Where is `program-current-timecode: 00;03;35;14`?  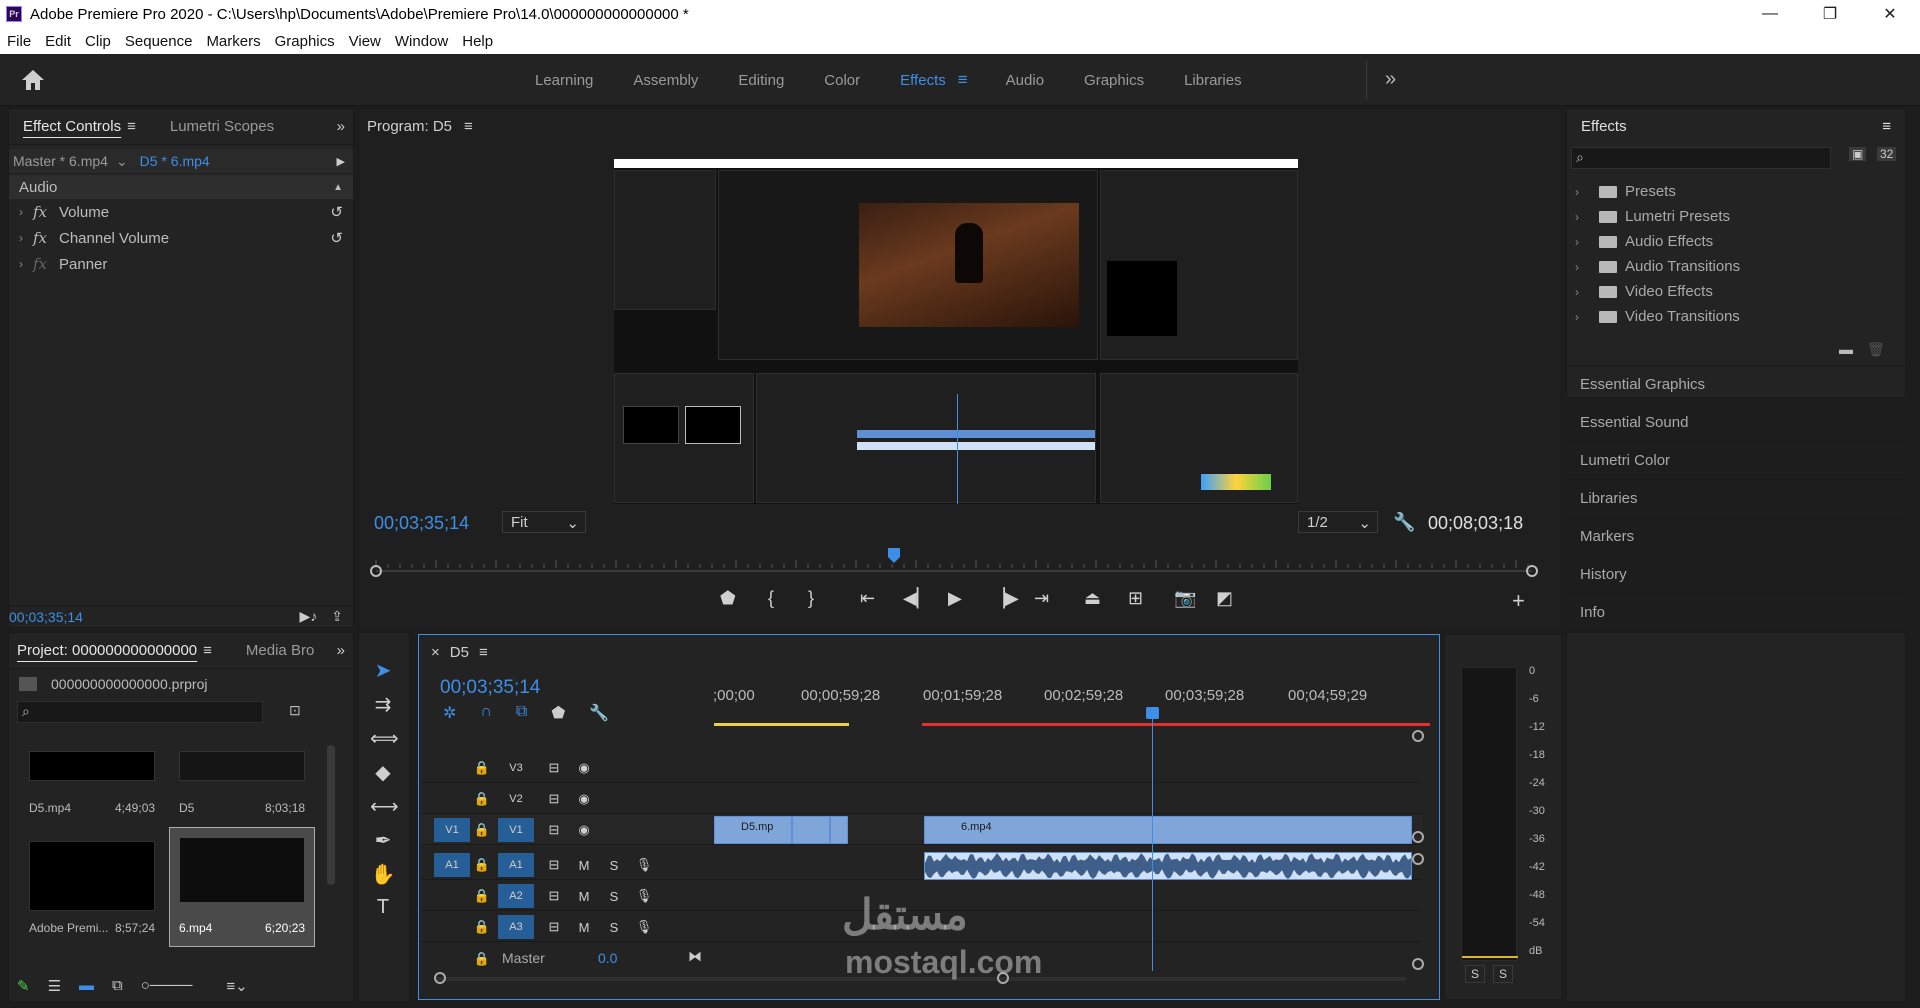
program-current-timecode: 00;03;35;14 is located at coordinates (421, 523).